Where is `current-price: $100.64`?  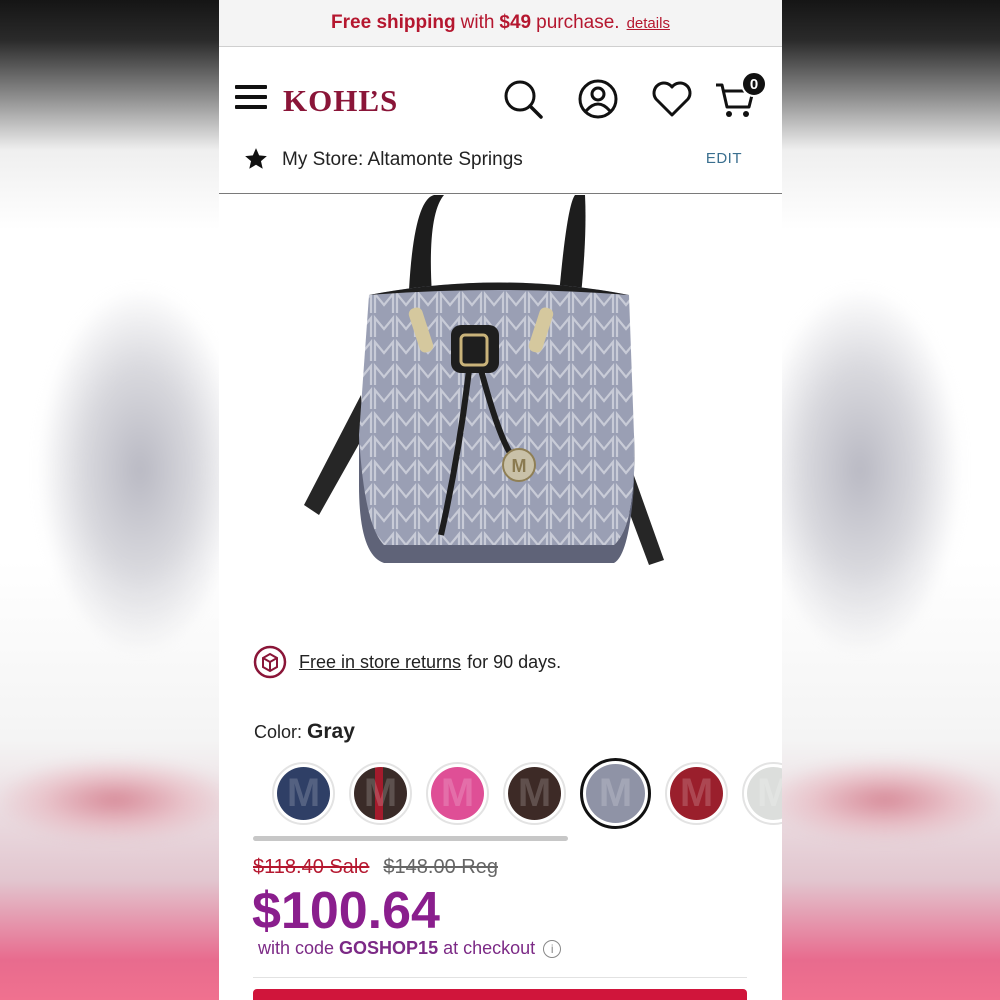
current-price: $100.64 is located at coordinates (346, 911).